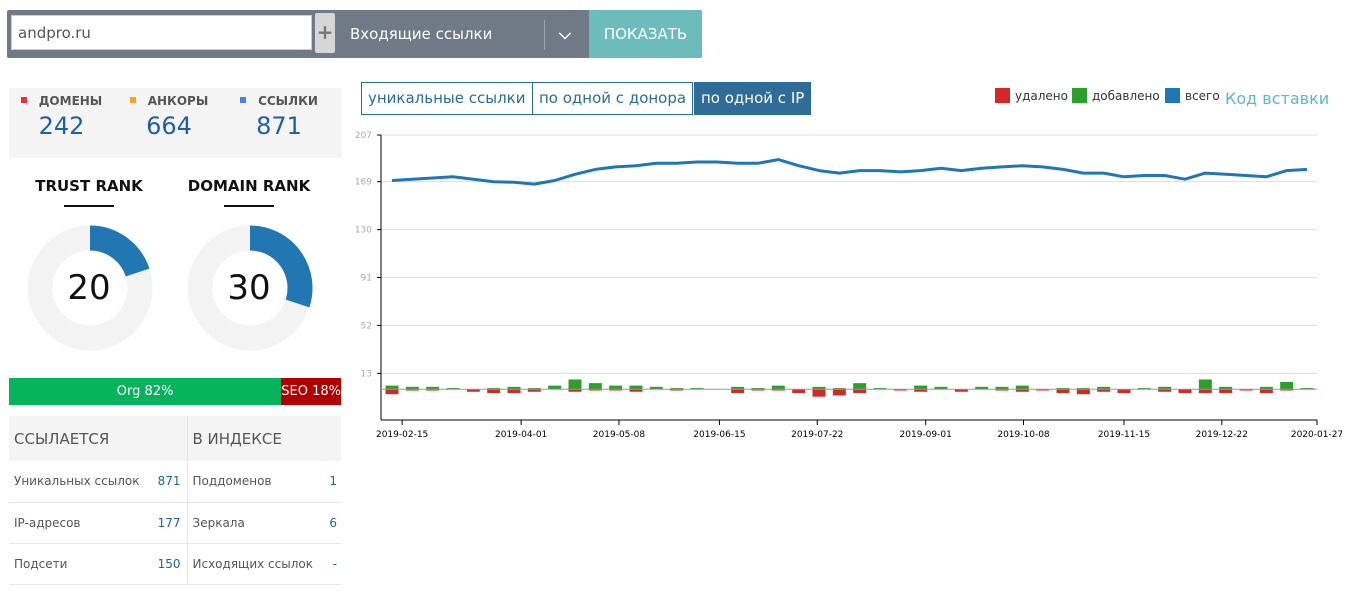  What do you see at coordinates (363, 136) in the screenshot?
I see `y-tick-label: 207` at bounding box center [363, 136].